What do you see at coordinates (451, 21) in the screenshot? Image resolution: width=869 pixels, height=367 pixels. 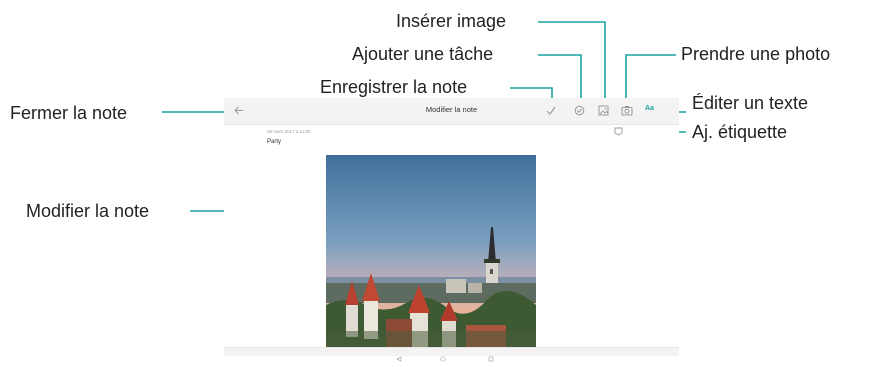 I see `callout-inserer-image: Insérer image` at bounding box center [451, 21].